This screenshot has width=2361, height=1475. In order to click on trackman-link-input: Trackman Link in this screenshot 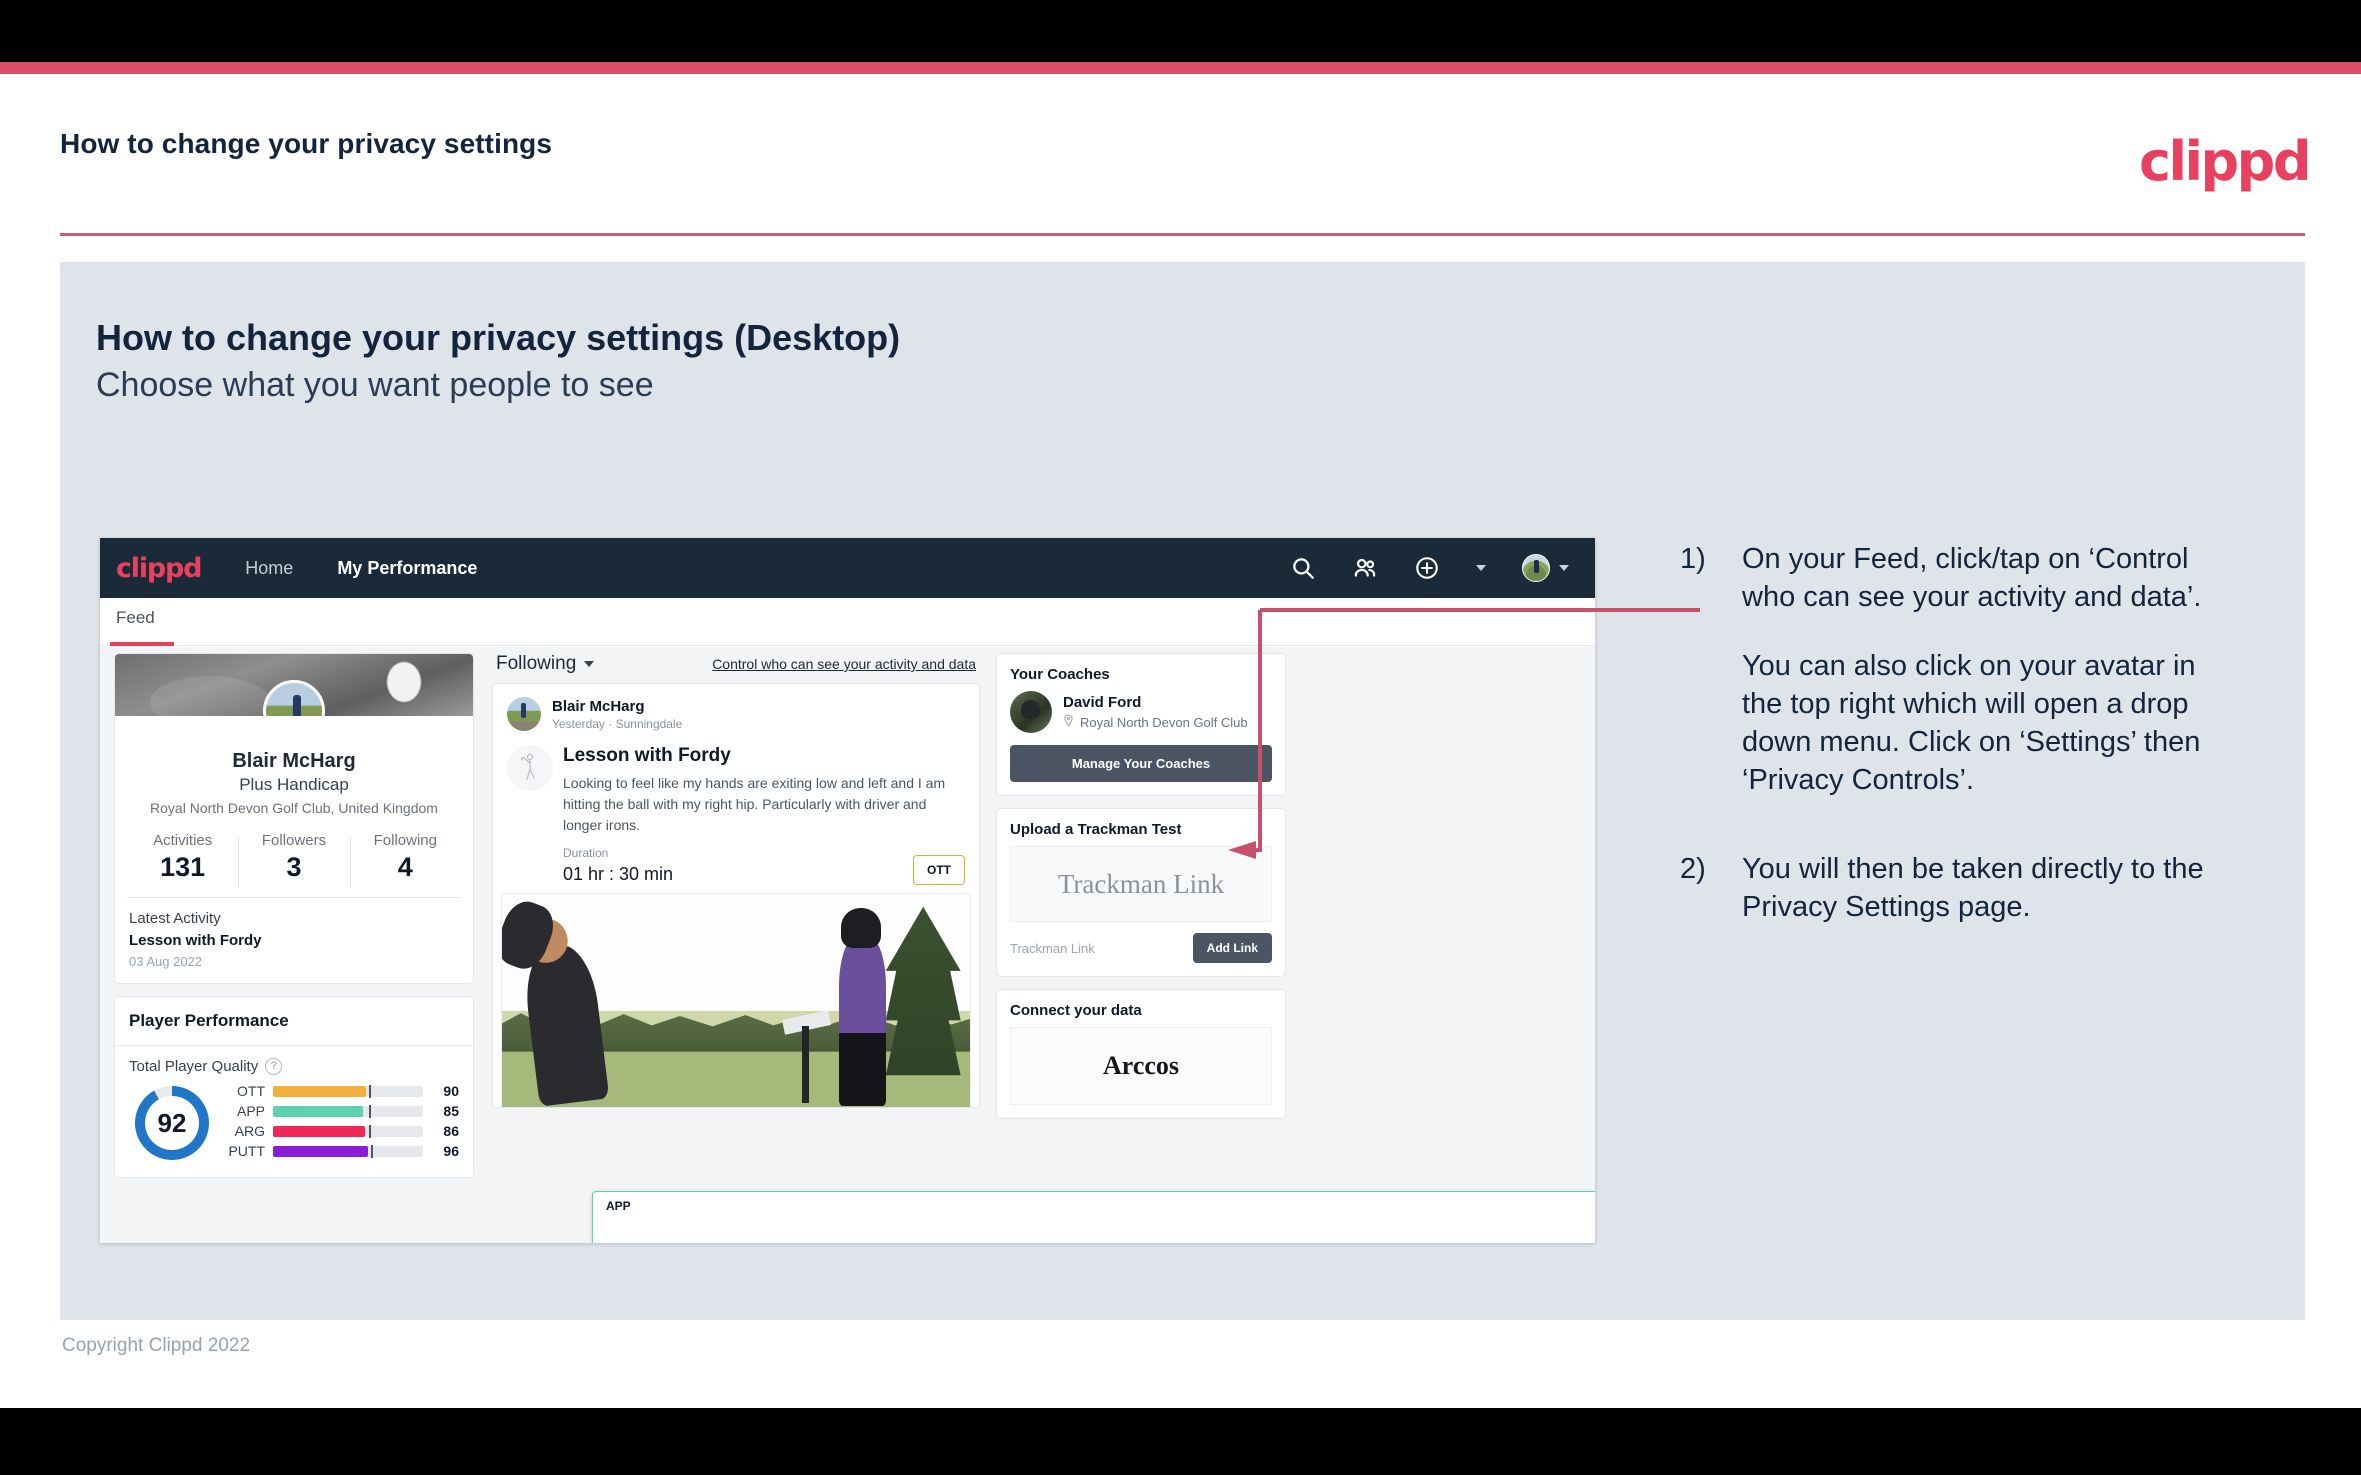, I will do `click(1052, 948)`.